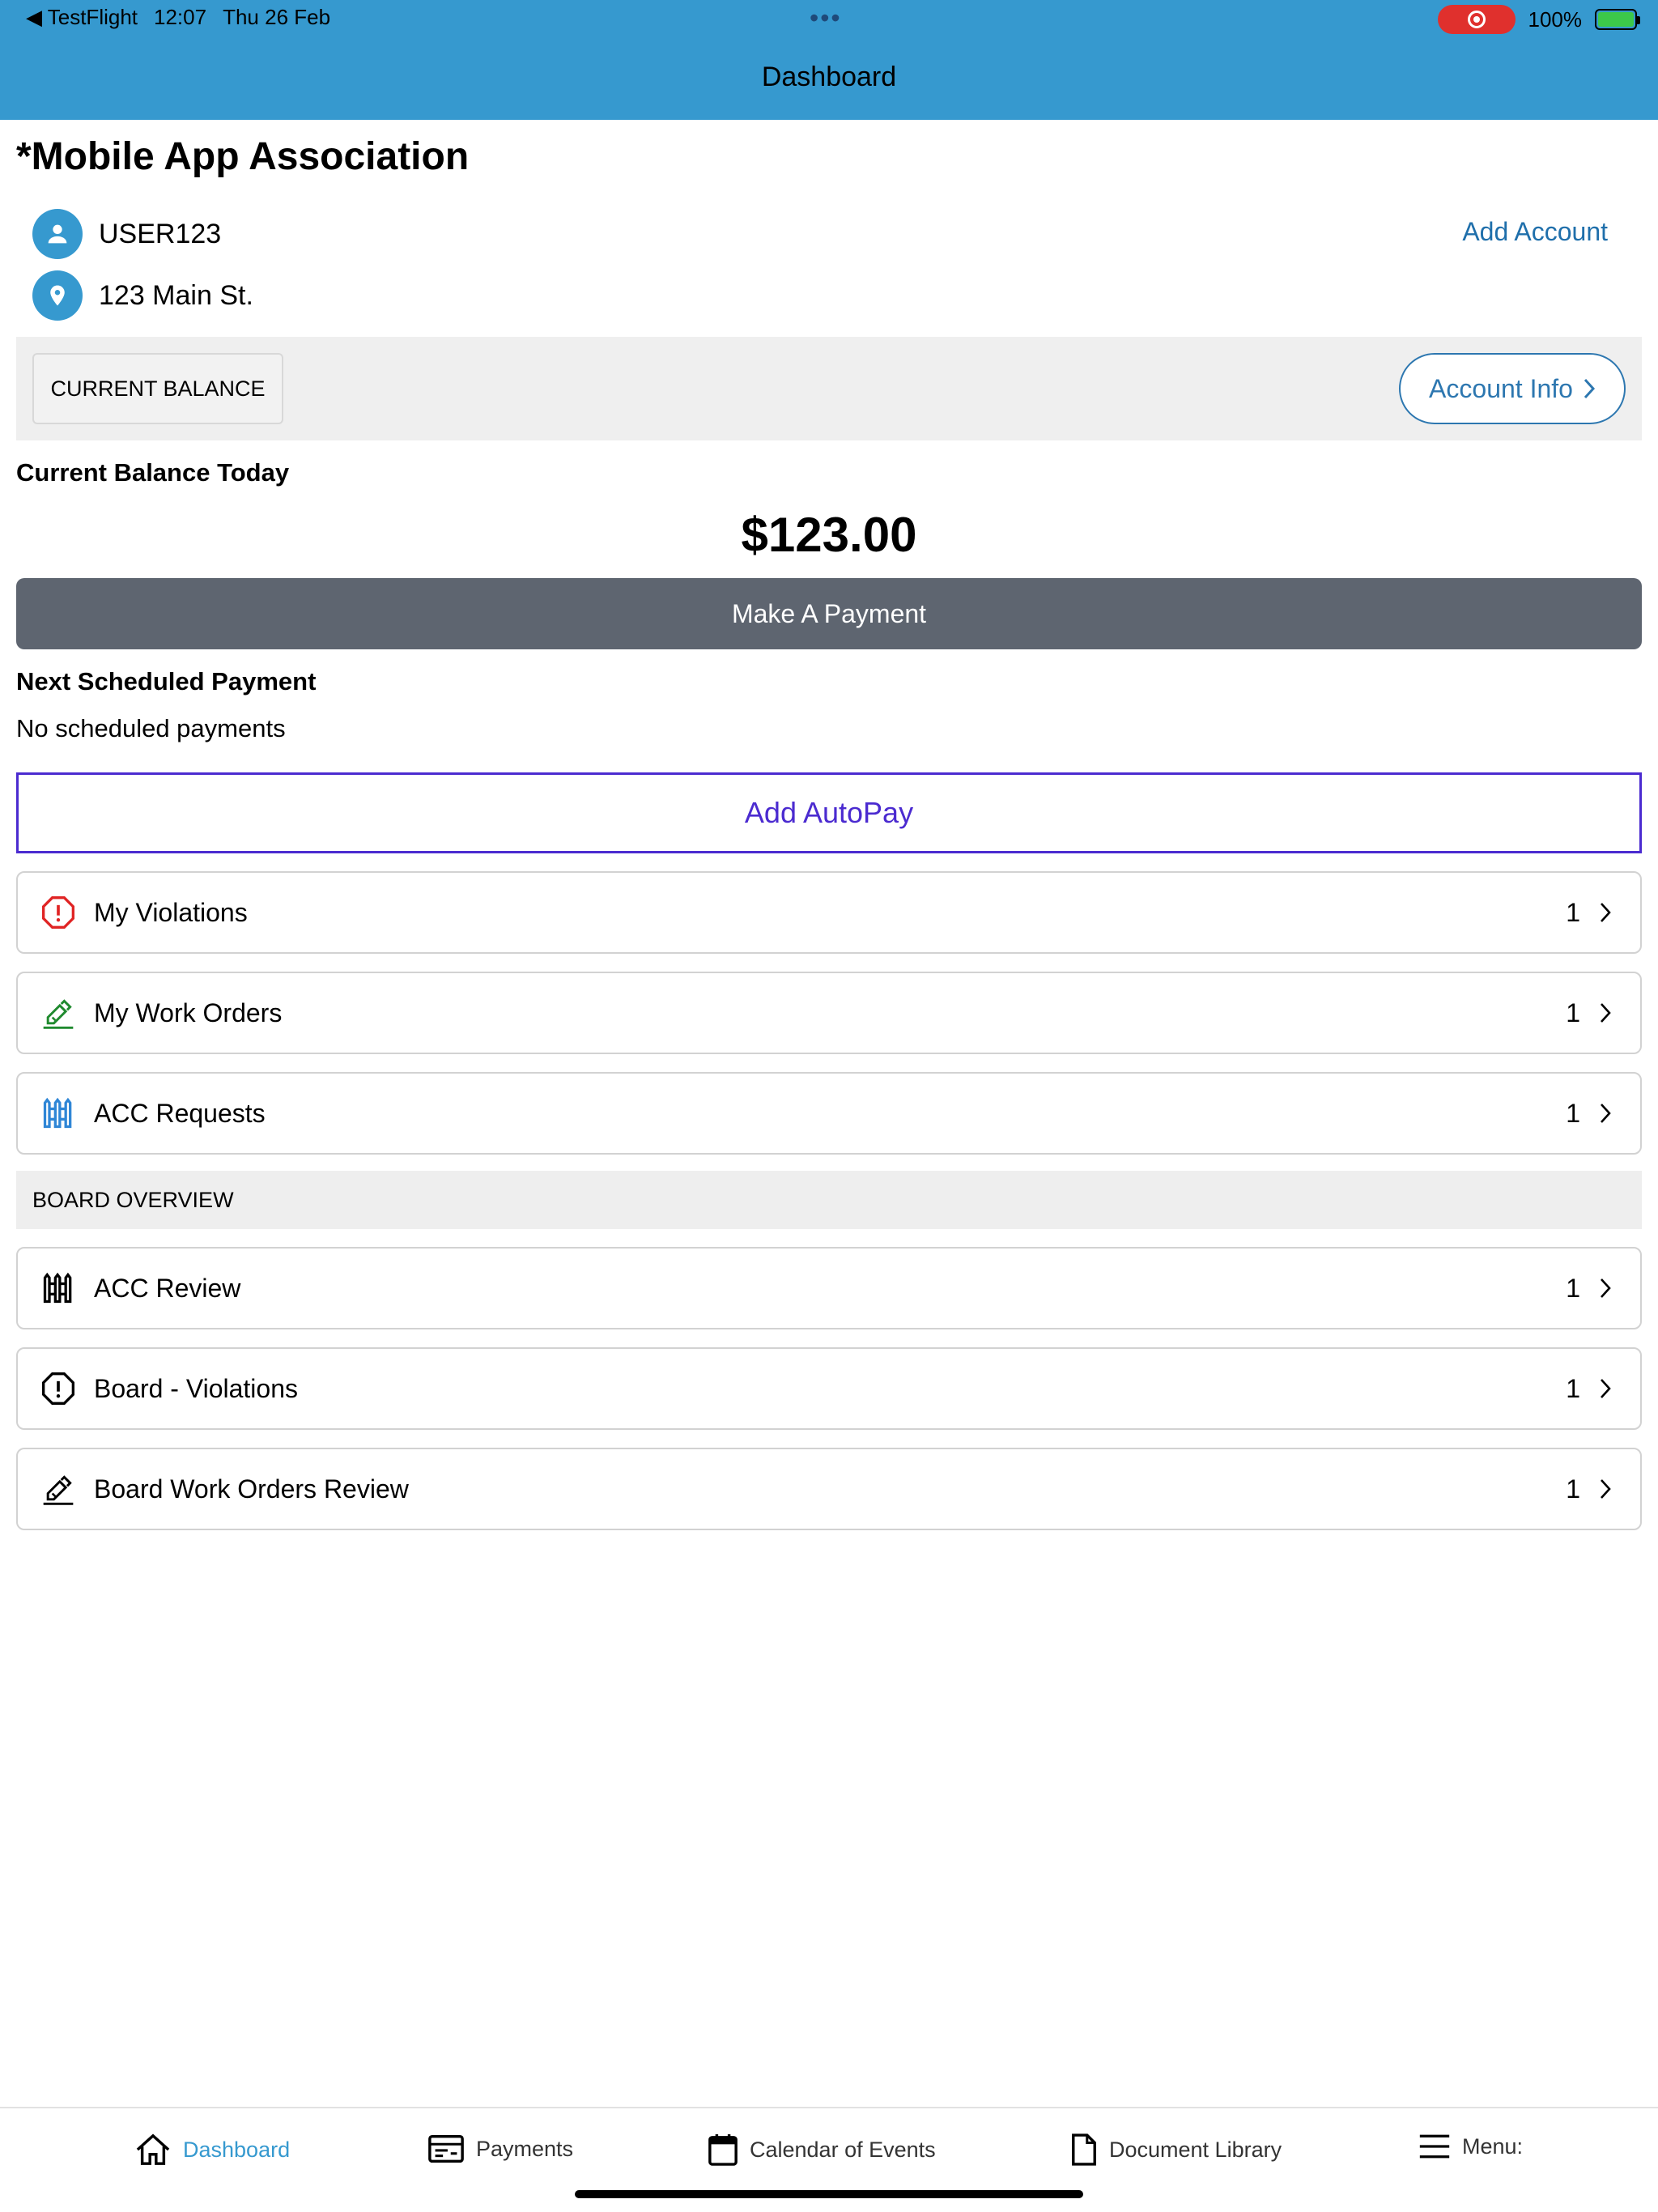  I want to click on section-label: BOARD OVERVIEW, so click(133, 1199).